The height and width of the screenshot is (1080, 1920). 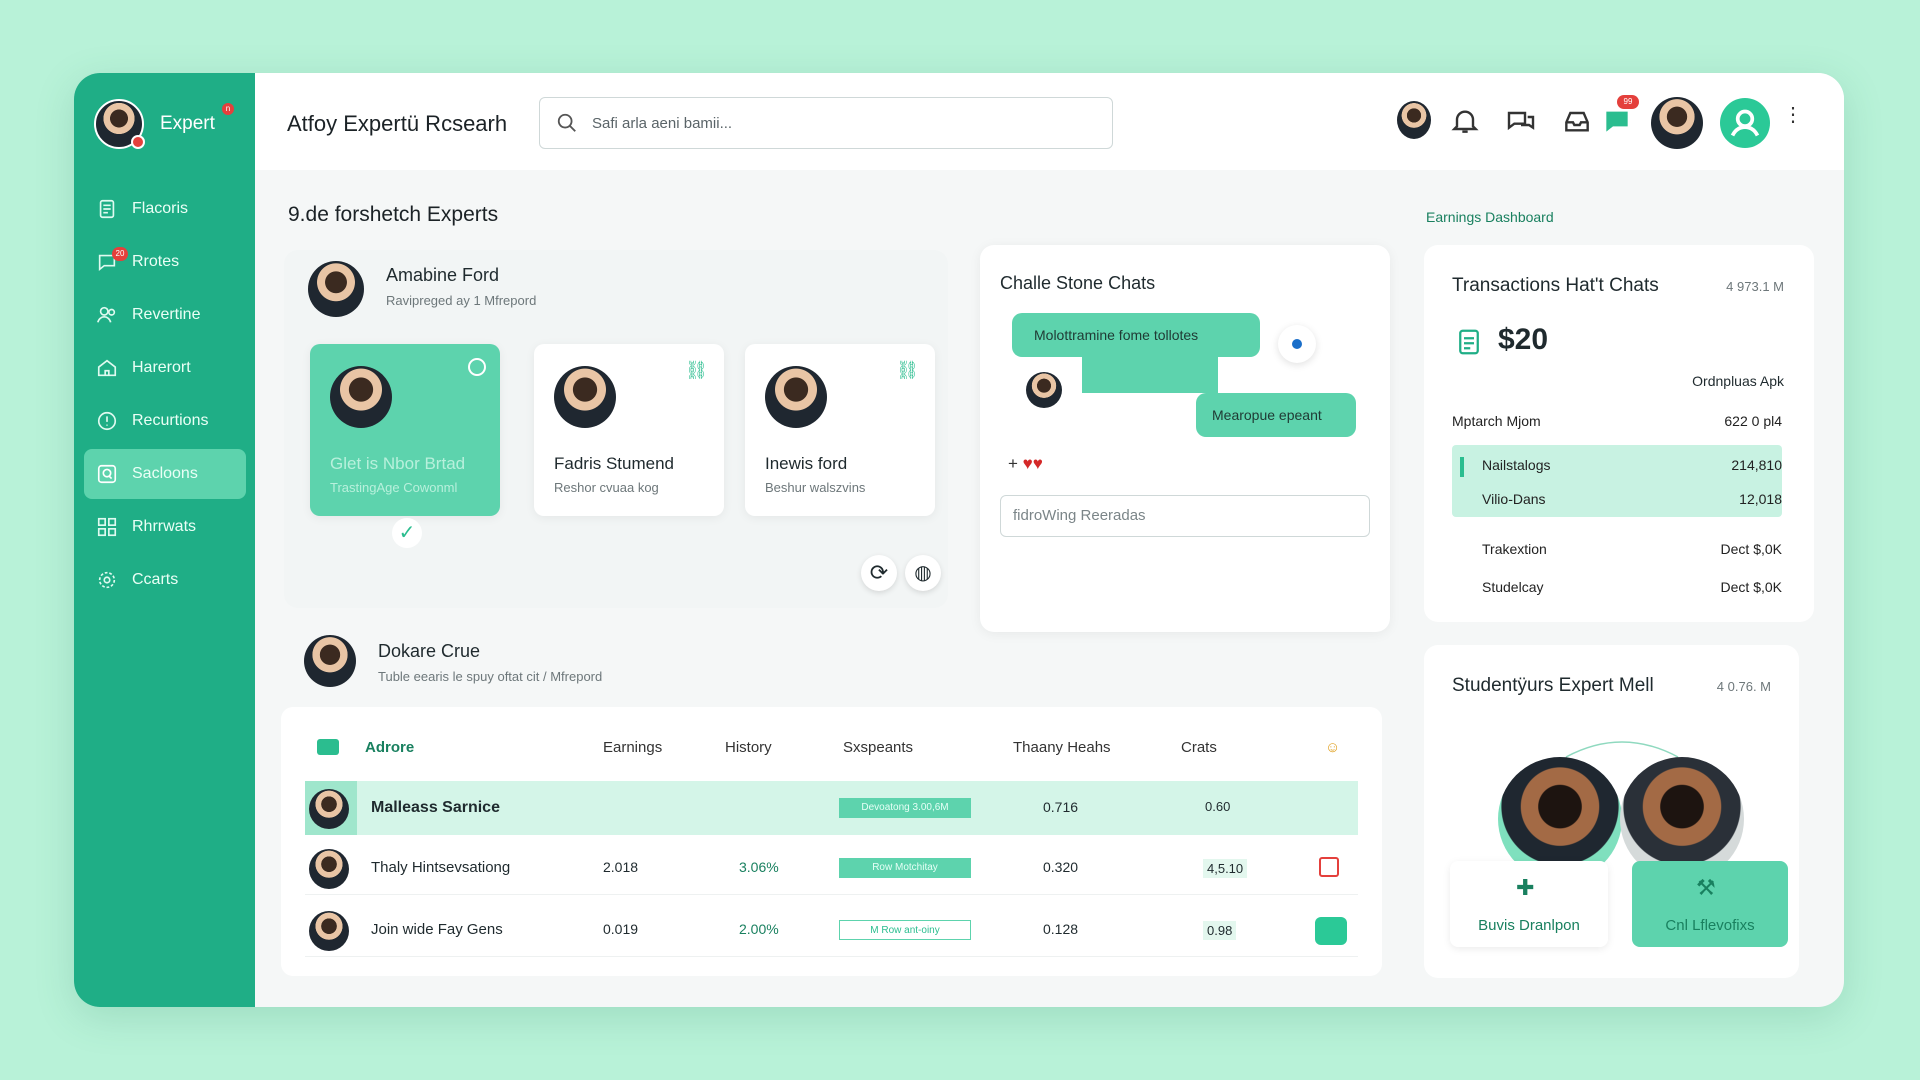 I want to click on tools-icon: ⚒, so click(x=1706, y=887).